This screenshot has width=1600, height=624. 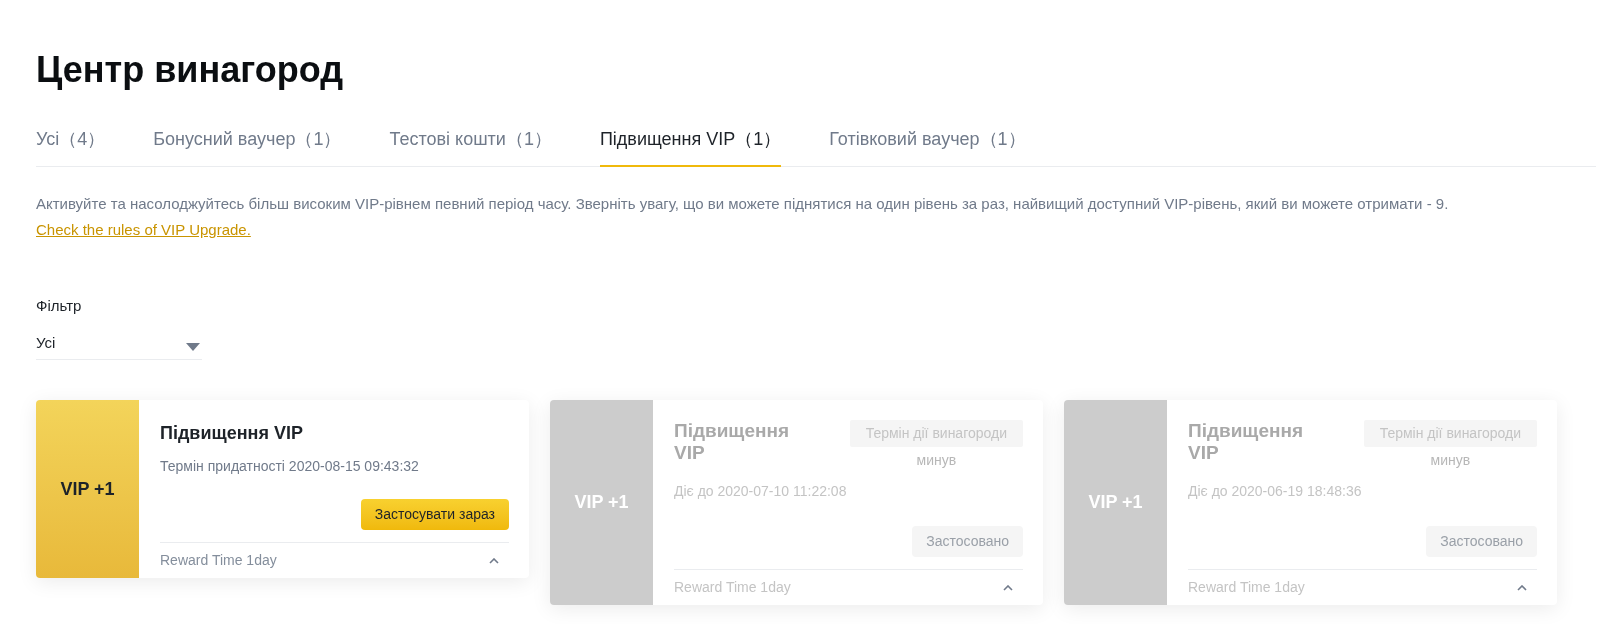 What do you see at coordinates (119, 344) in the screenshot?
I see `filter-dropdown: Усі` at bounding box center [119, 344].